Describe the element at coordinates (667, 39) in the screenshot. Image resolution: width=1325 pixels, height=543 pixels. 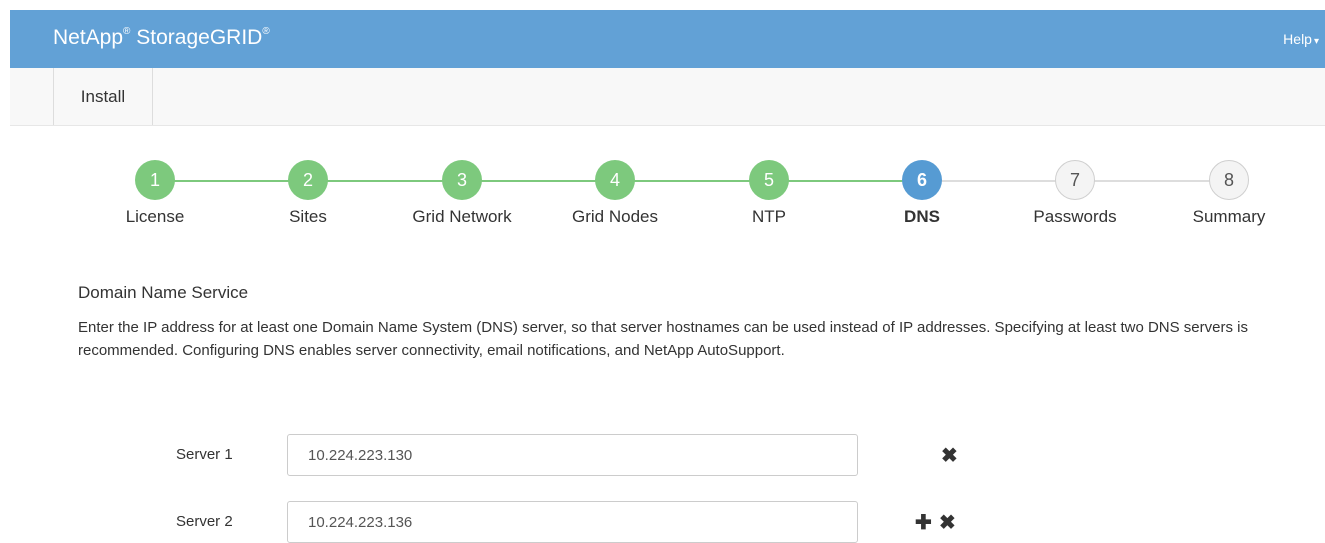
I see `top-header: NetApp® StorageGRID® Help ▾` at that location.